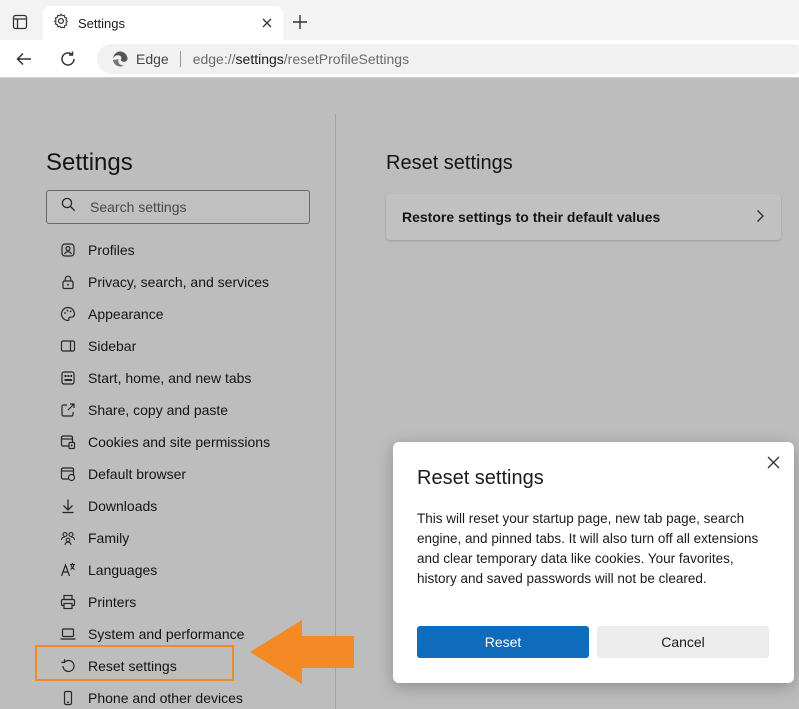 The width and height of the screenshot is (799, 709). What do you see at coordinates (101, 23) in the screenshot?
I see `tab-title: Settings` at bounding box center [101, 23].